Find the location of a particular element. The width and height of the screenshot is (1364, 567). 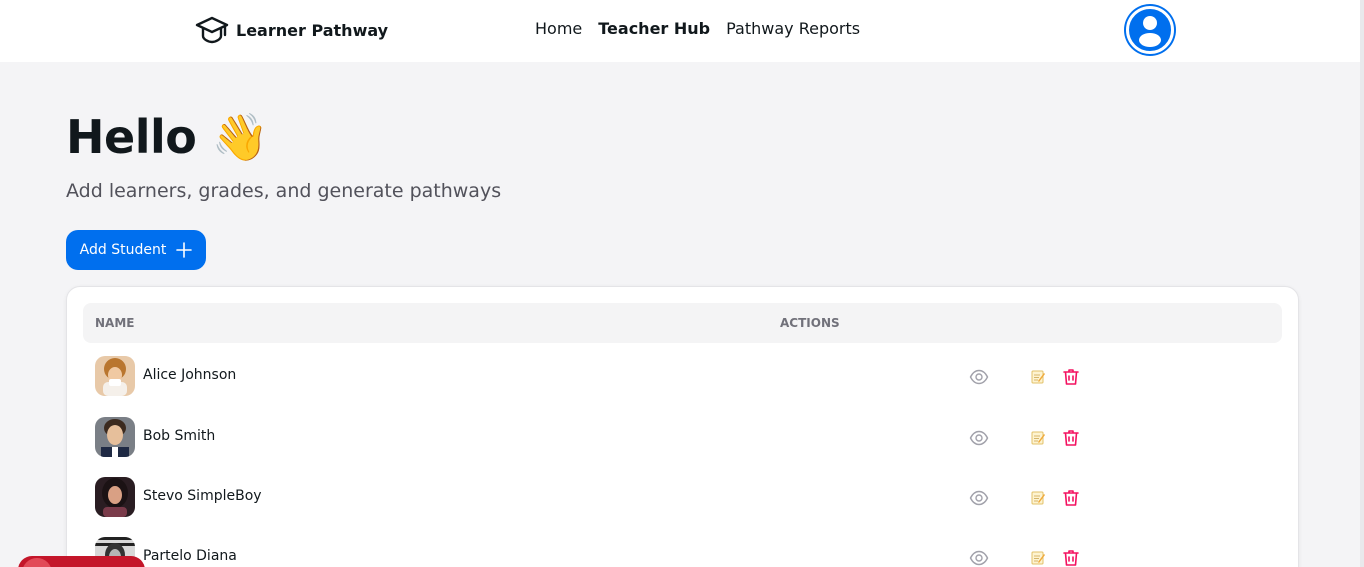

student-name: Alice Johnson is located at coordinates (190, 375).